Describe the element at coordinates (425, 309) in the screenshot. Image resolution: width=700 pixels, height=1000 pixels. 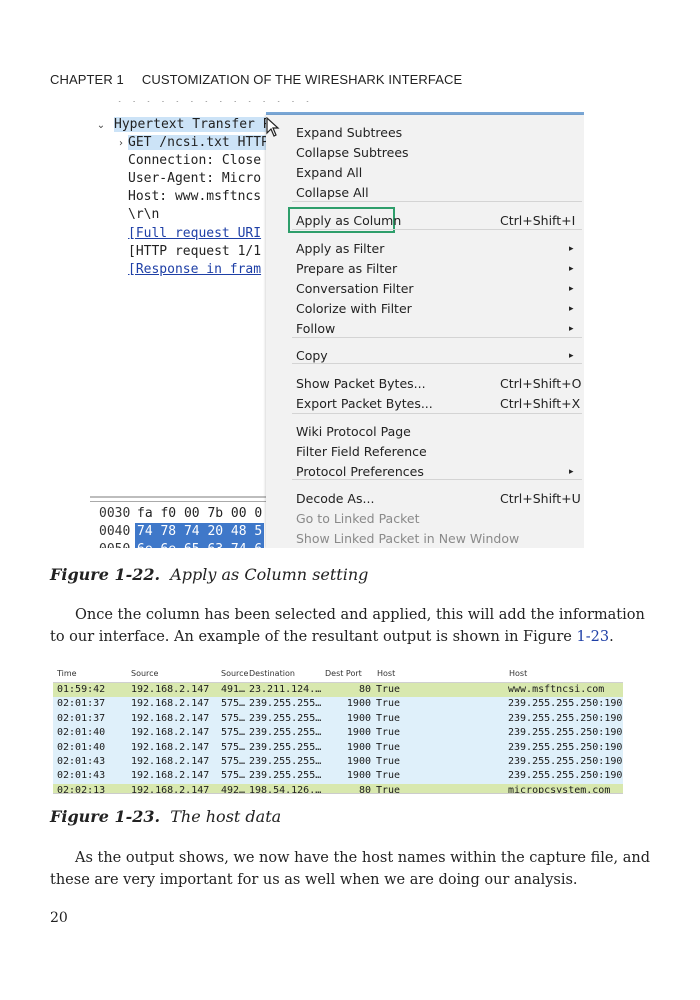
I see `menu-item-colorize-with-filter: Colorize with Filter ▸` at that location.